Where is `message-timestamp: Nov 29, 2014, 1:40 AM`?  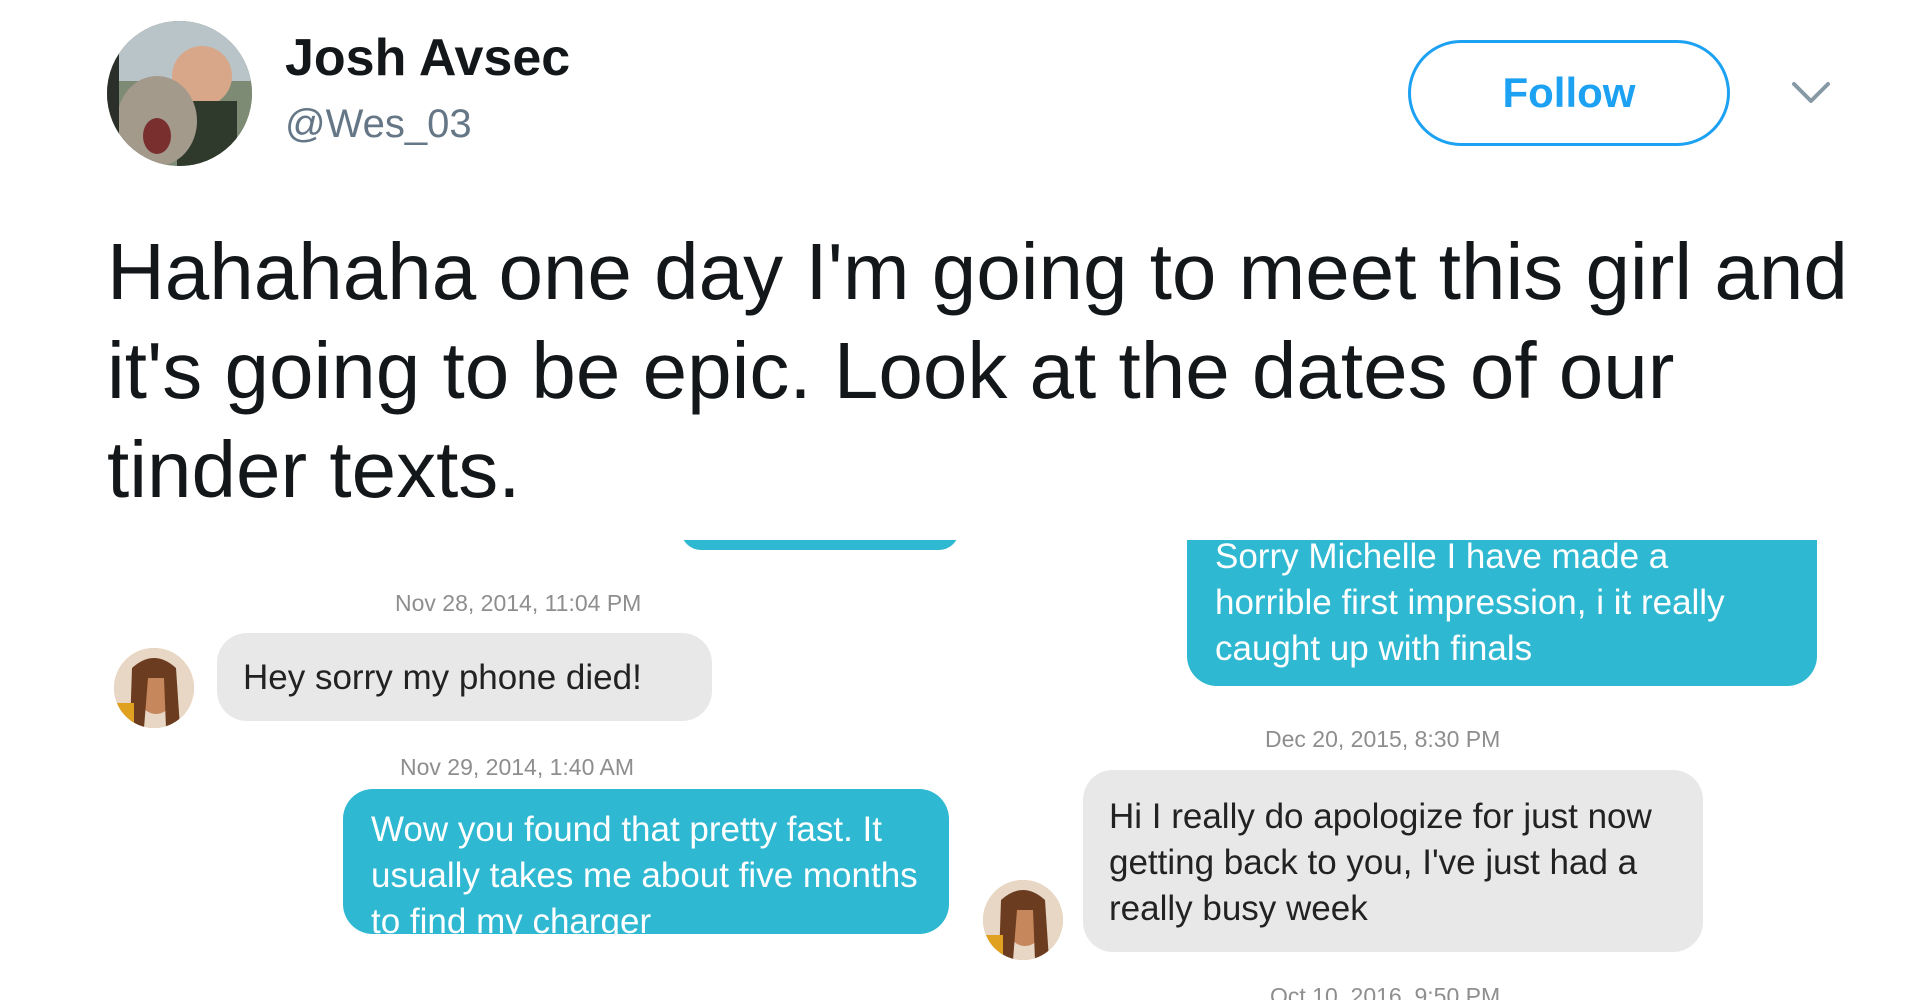
message-timestamp: Nov 29, 2014, 1:40 AM is located at coordinates (517, 767).